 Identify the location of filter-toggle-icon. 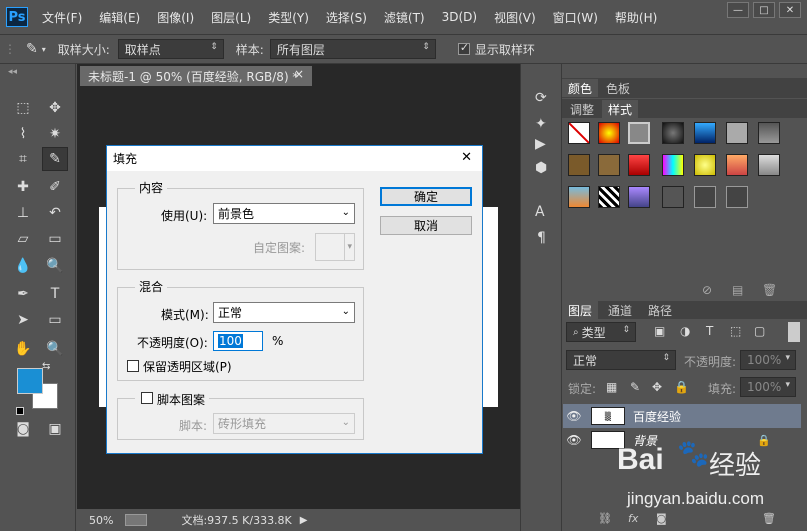
(794, 332).